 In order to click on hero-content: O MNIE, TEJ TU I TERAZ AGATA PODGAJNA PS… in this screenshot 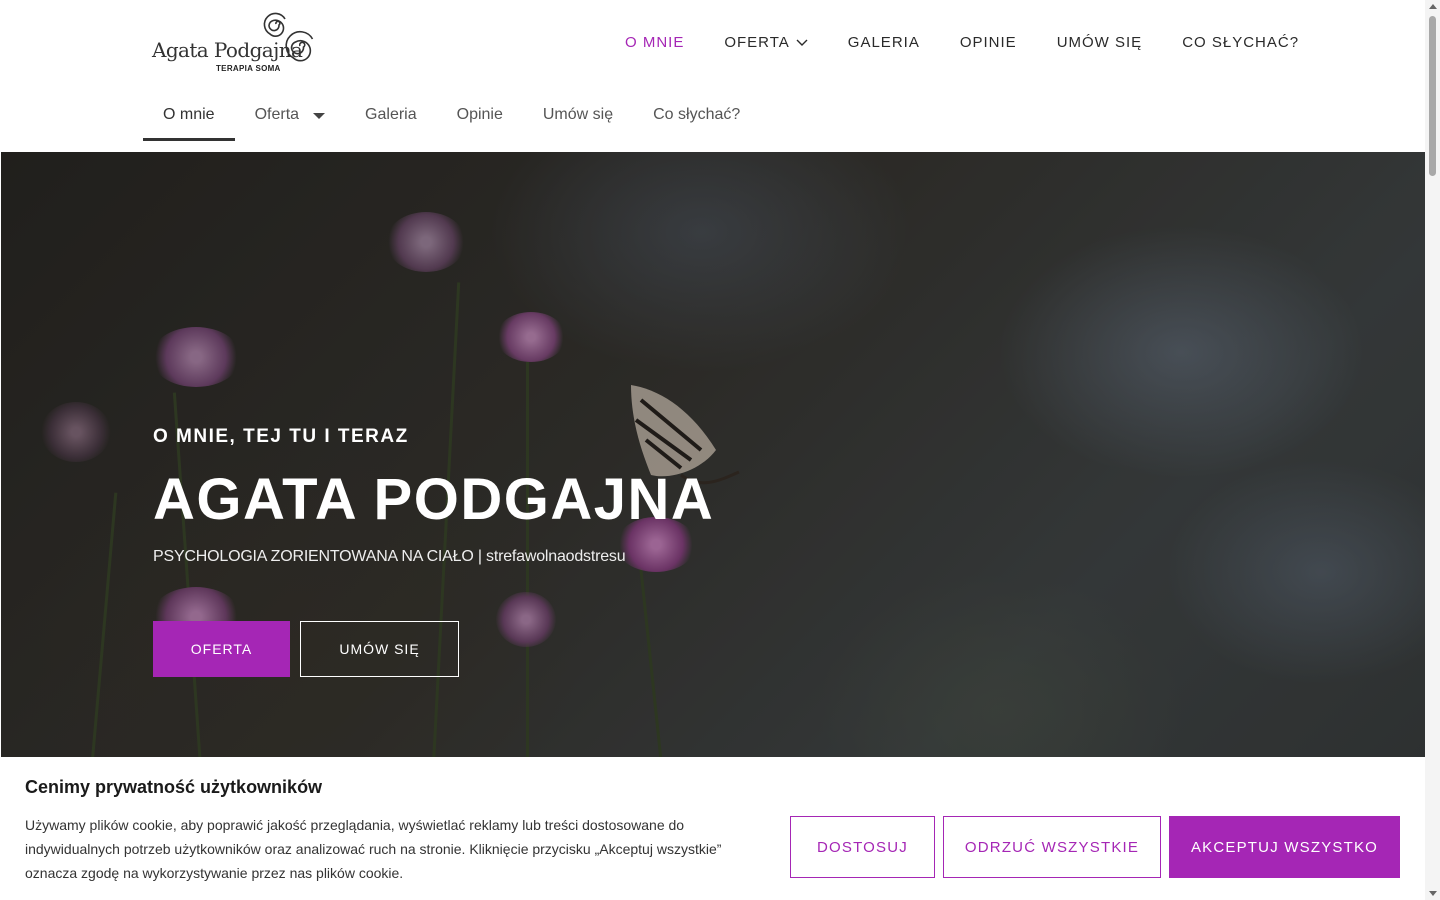, I will do `click(503, 551)`.